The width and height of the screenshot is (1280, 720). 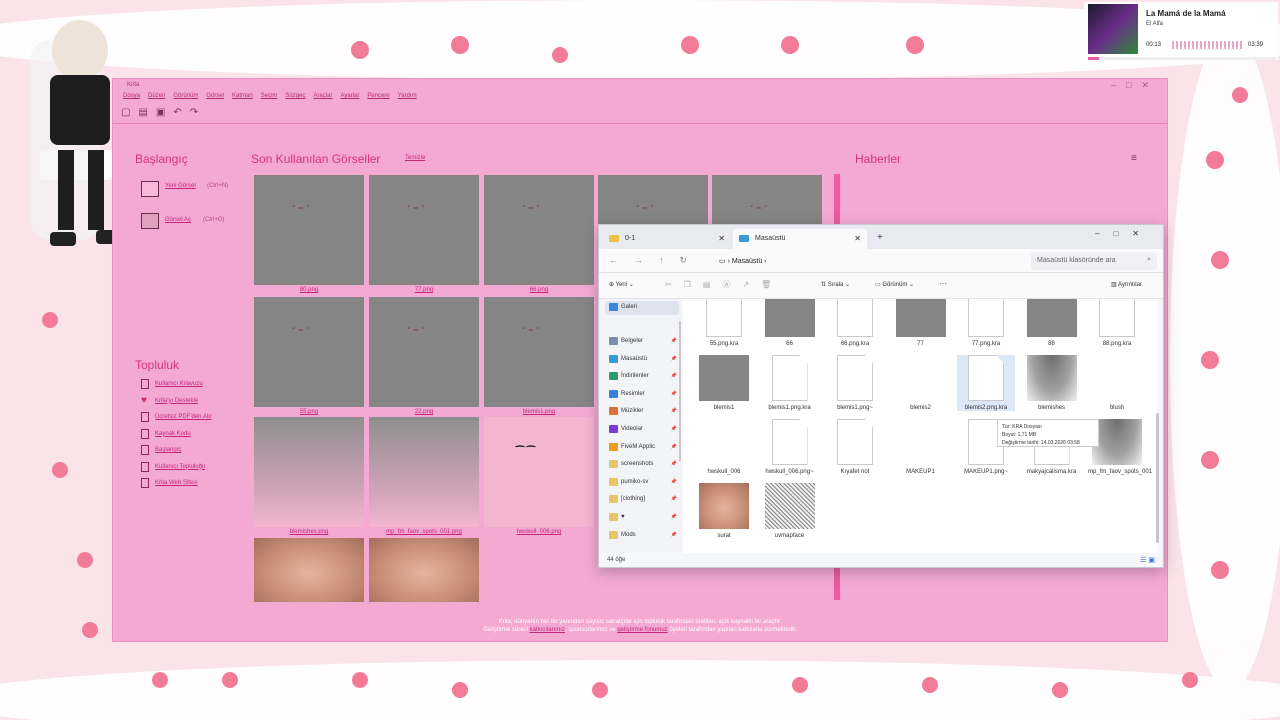 I want to click on community-link: Kullanıcı Topluluğu, so click(x=180, y=467).